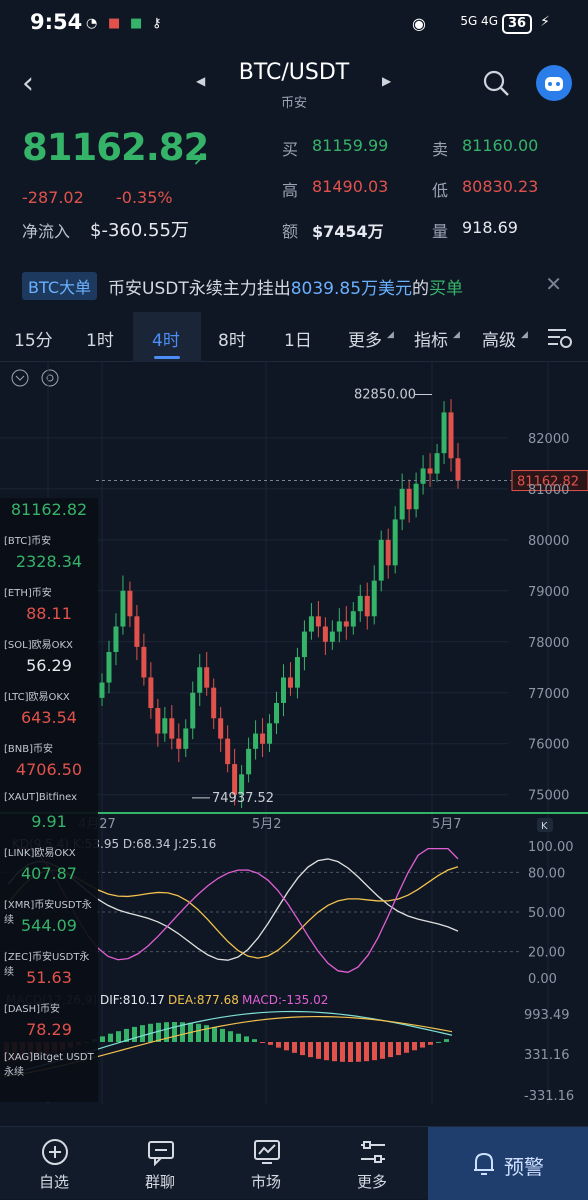 This screenshot has width=588, height=1200. I want to click on banner-tag: BTC大单, so click(59, 286).